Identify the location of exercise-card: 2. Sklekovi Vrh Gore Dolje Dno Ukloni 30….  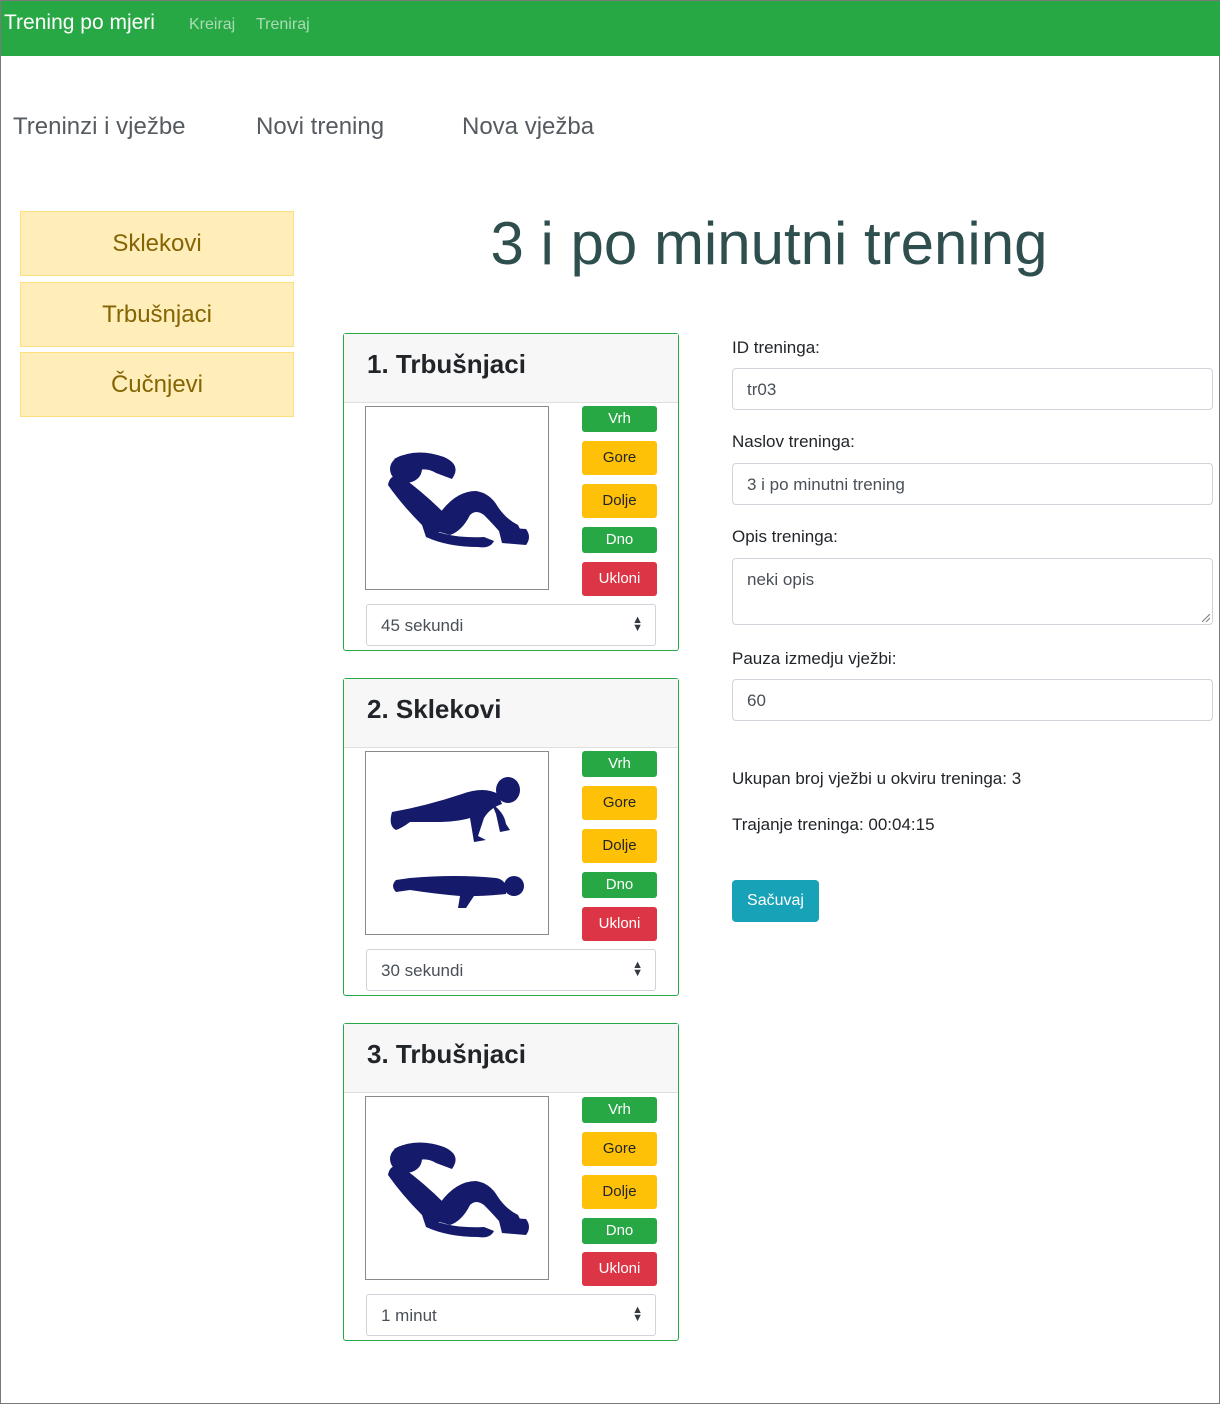
(511, 837).